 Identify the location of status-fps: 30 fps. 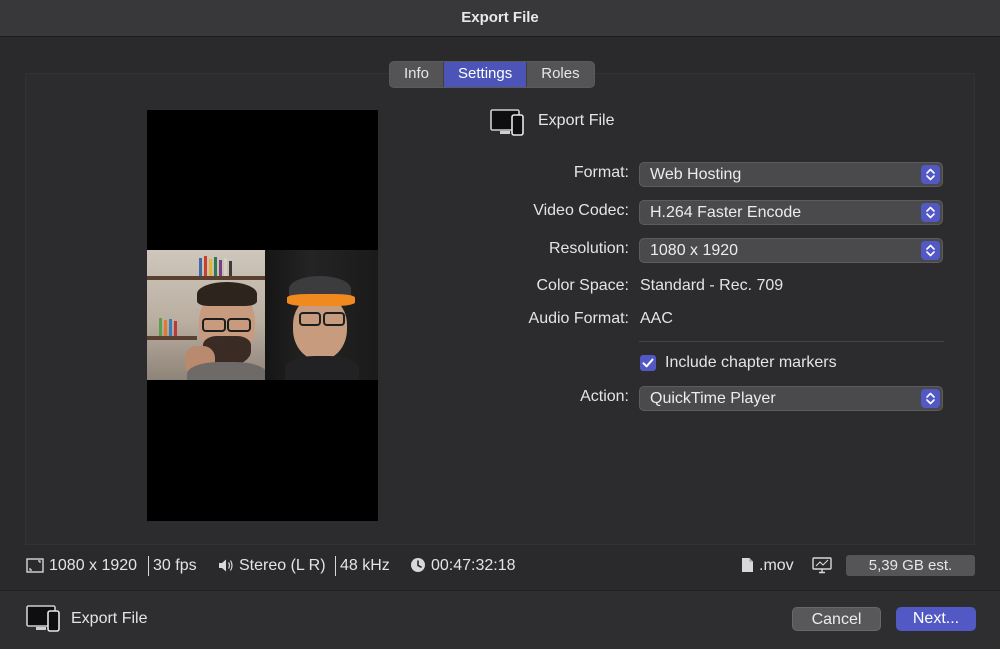
(175, 565).